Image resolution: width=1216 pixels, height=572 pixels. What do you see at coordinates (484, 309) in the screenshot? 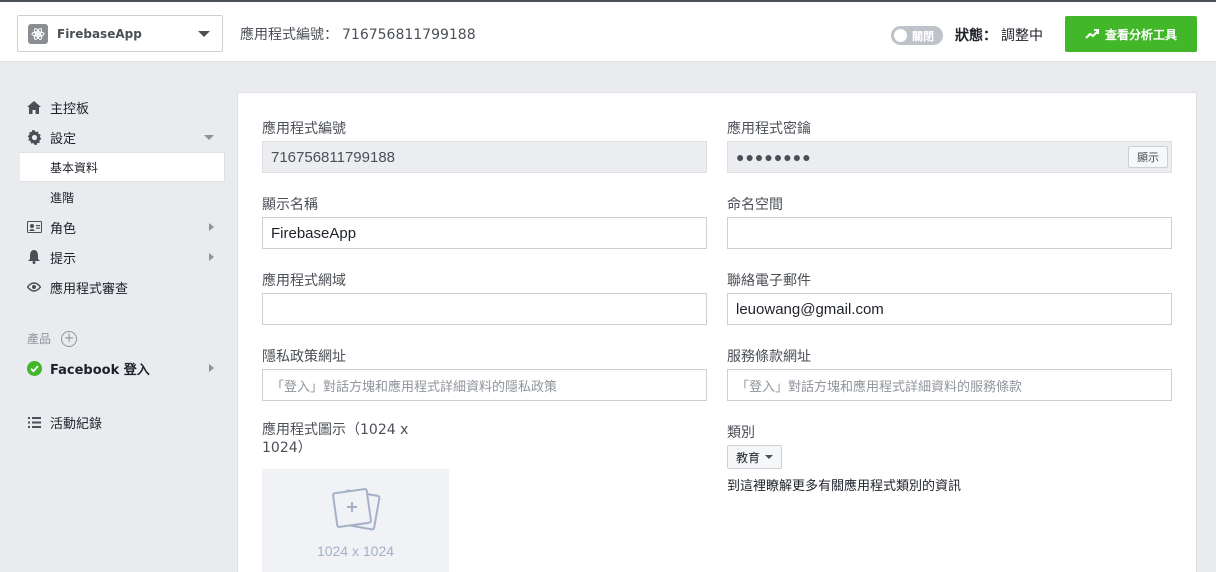
I see `app-domains-field` at bounding box center [484, 309].